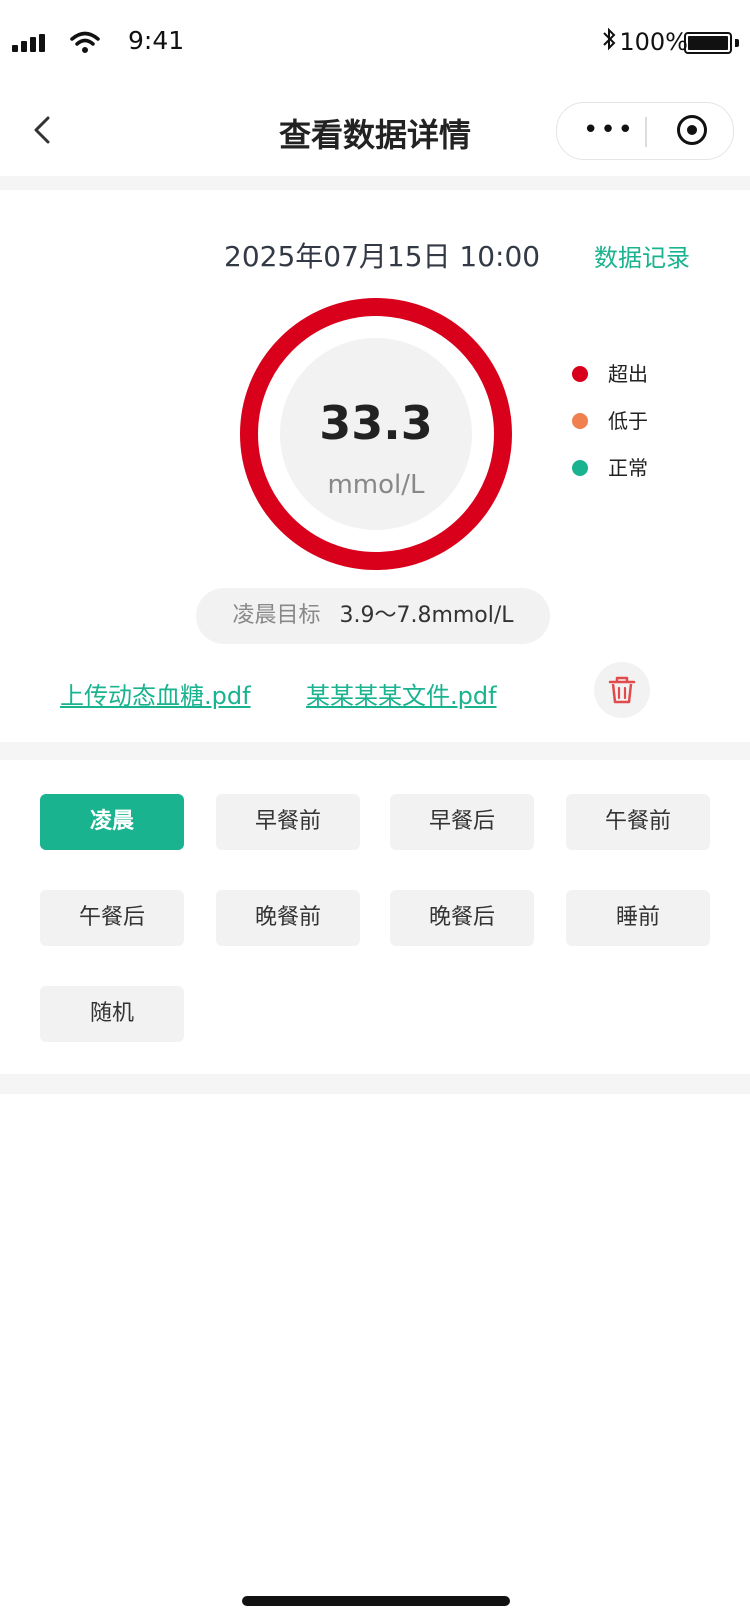 The width and height of the screenshot is (750, 1624). I want to click on target-range-pill: 凌晨目标 3.9～7.8mmol/L, so click(373, 616).